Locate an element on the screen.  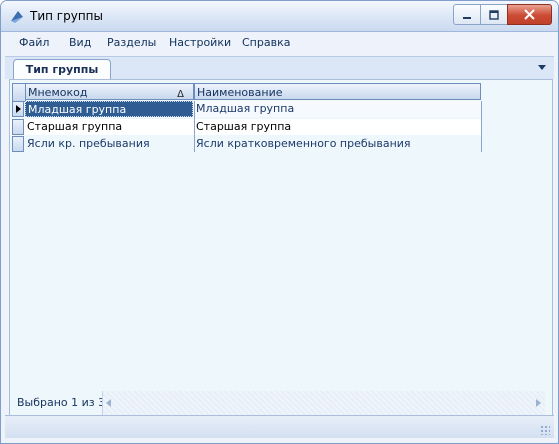
current-row-icon is located at coordinates (18, 109).